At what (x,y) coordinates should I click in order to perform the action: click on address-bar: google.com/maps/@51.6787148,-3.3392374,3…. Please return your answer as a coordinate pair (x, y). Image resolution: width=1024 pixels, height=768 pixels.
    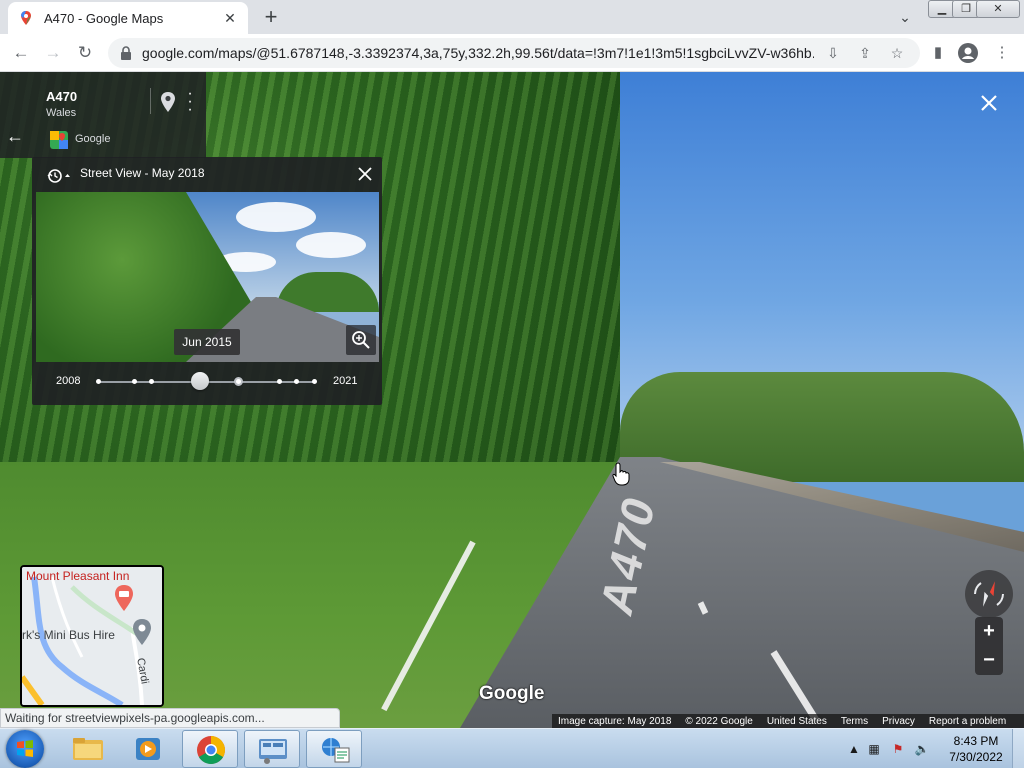
    Looking at the image, I should click on (514, 53).